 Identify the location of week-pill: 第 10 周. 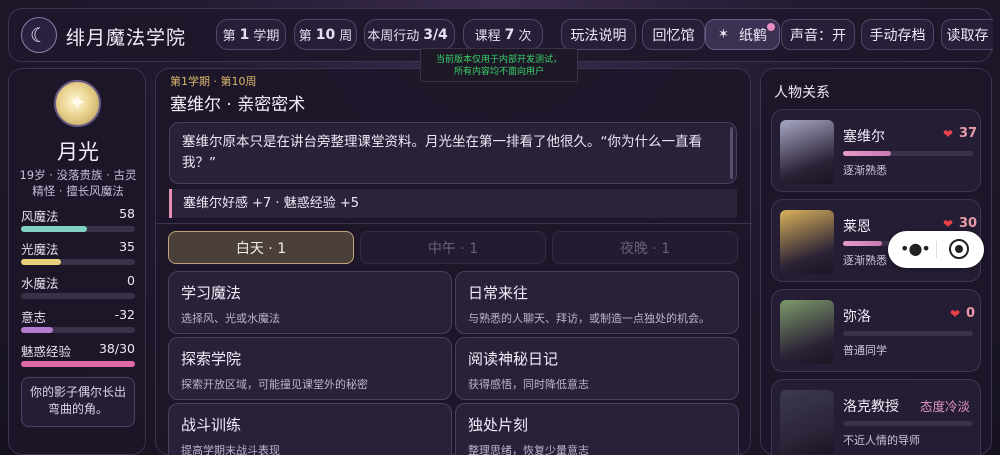
(325, 34).